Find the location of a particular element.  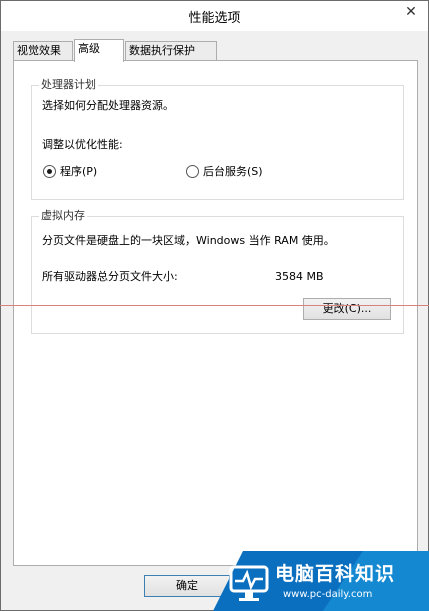

virtual-memory-title: 虚拟内存 is located at coordinates (63, 216).